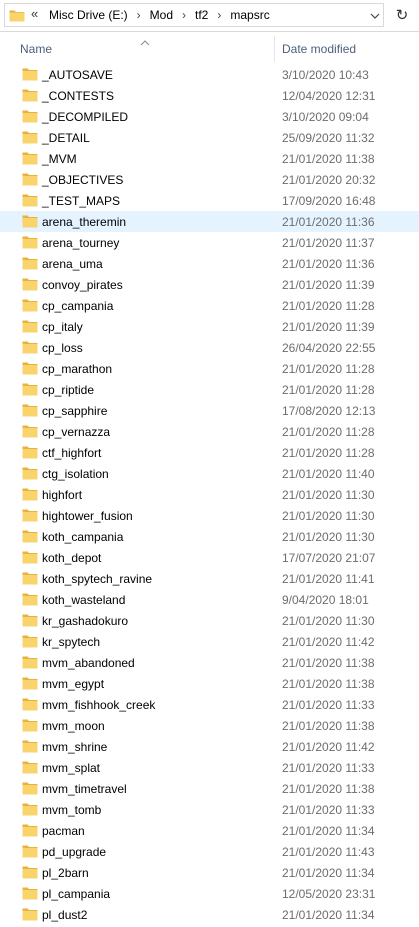  I want to click on file-date-modified: 21/01/2020 11:39, so click(328, 327).